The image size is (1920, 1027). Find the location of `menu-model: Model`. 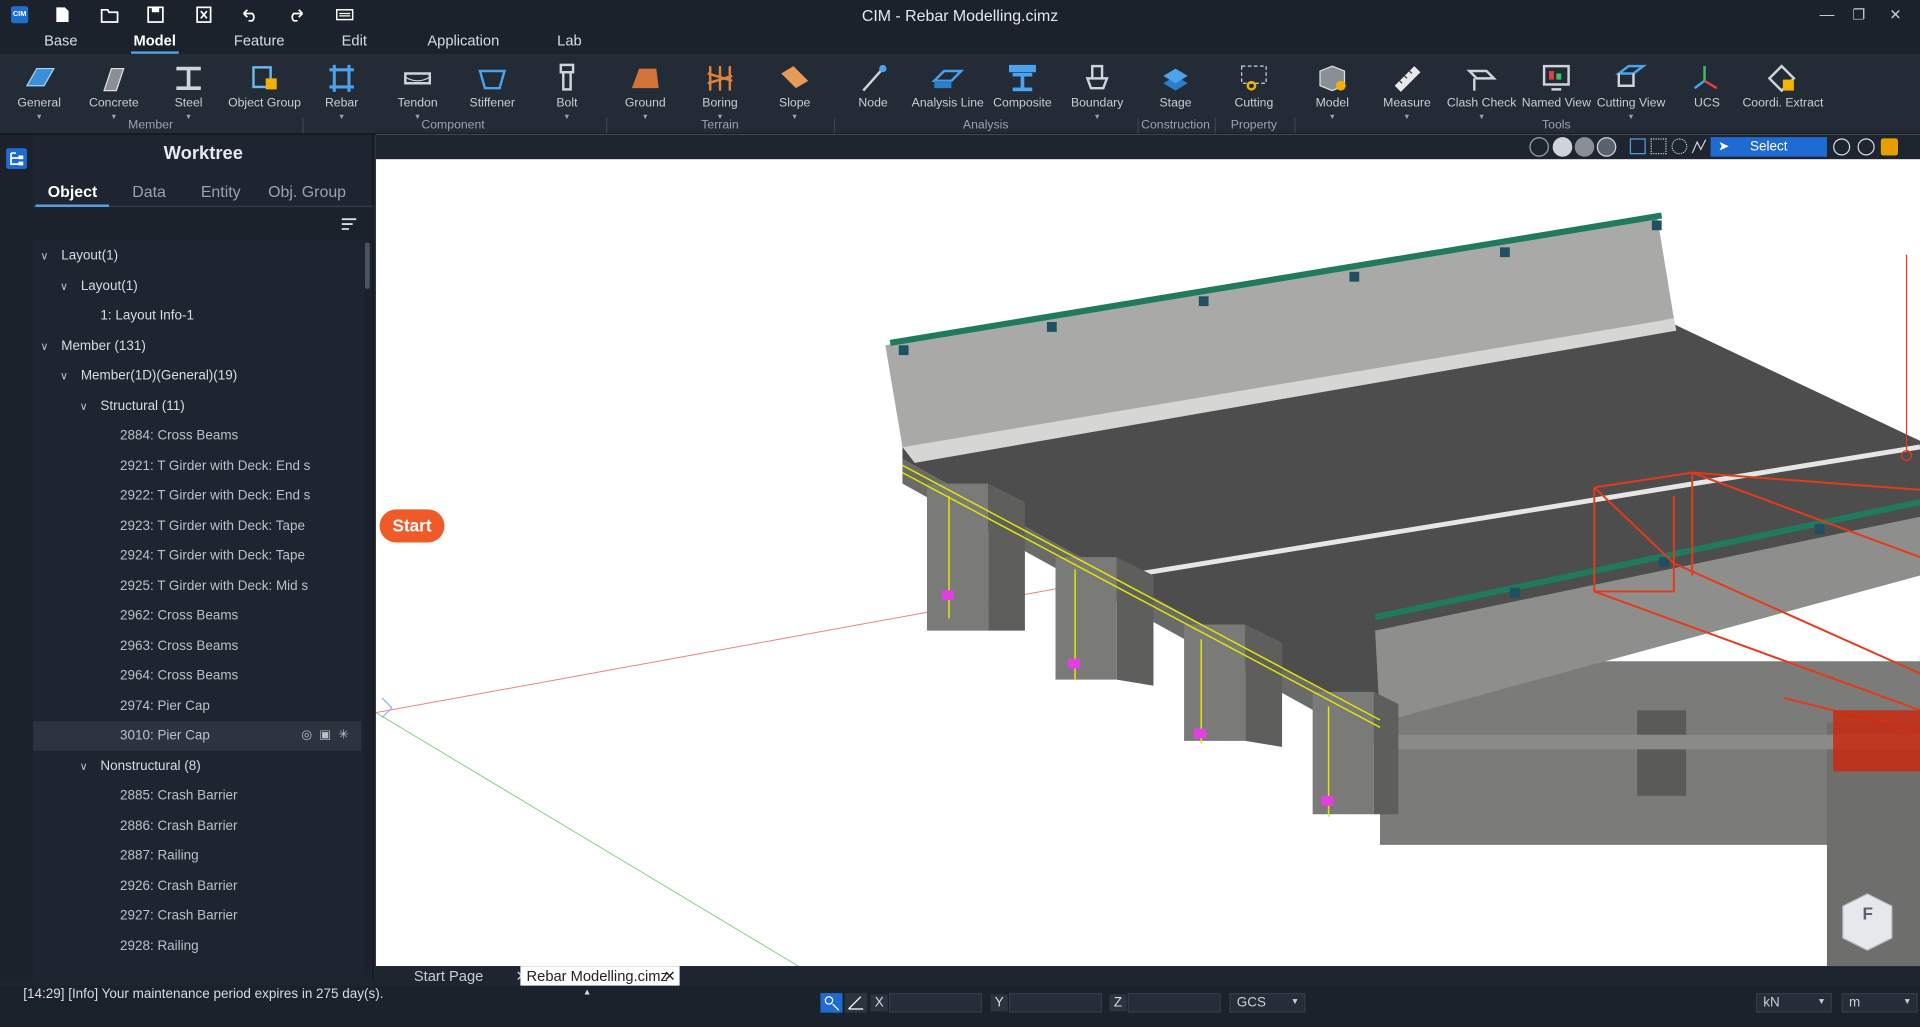

menu-model: Model is located at coordinates (154, 43).